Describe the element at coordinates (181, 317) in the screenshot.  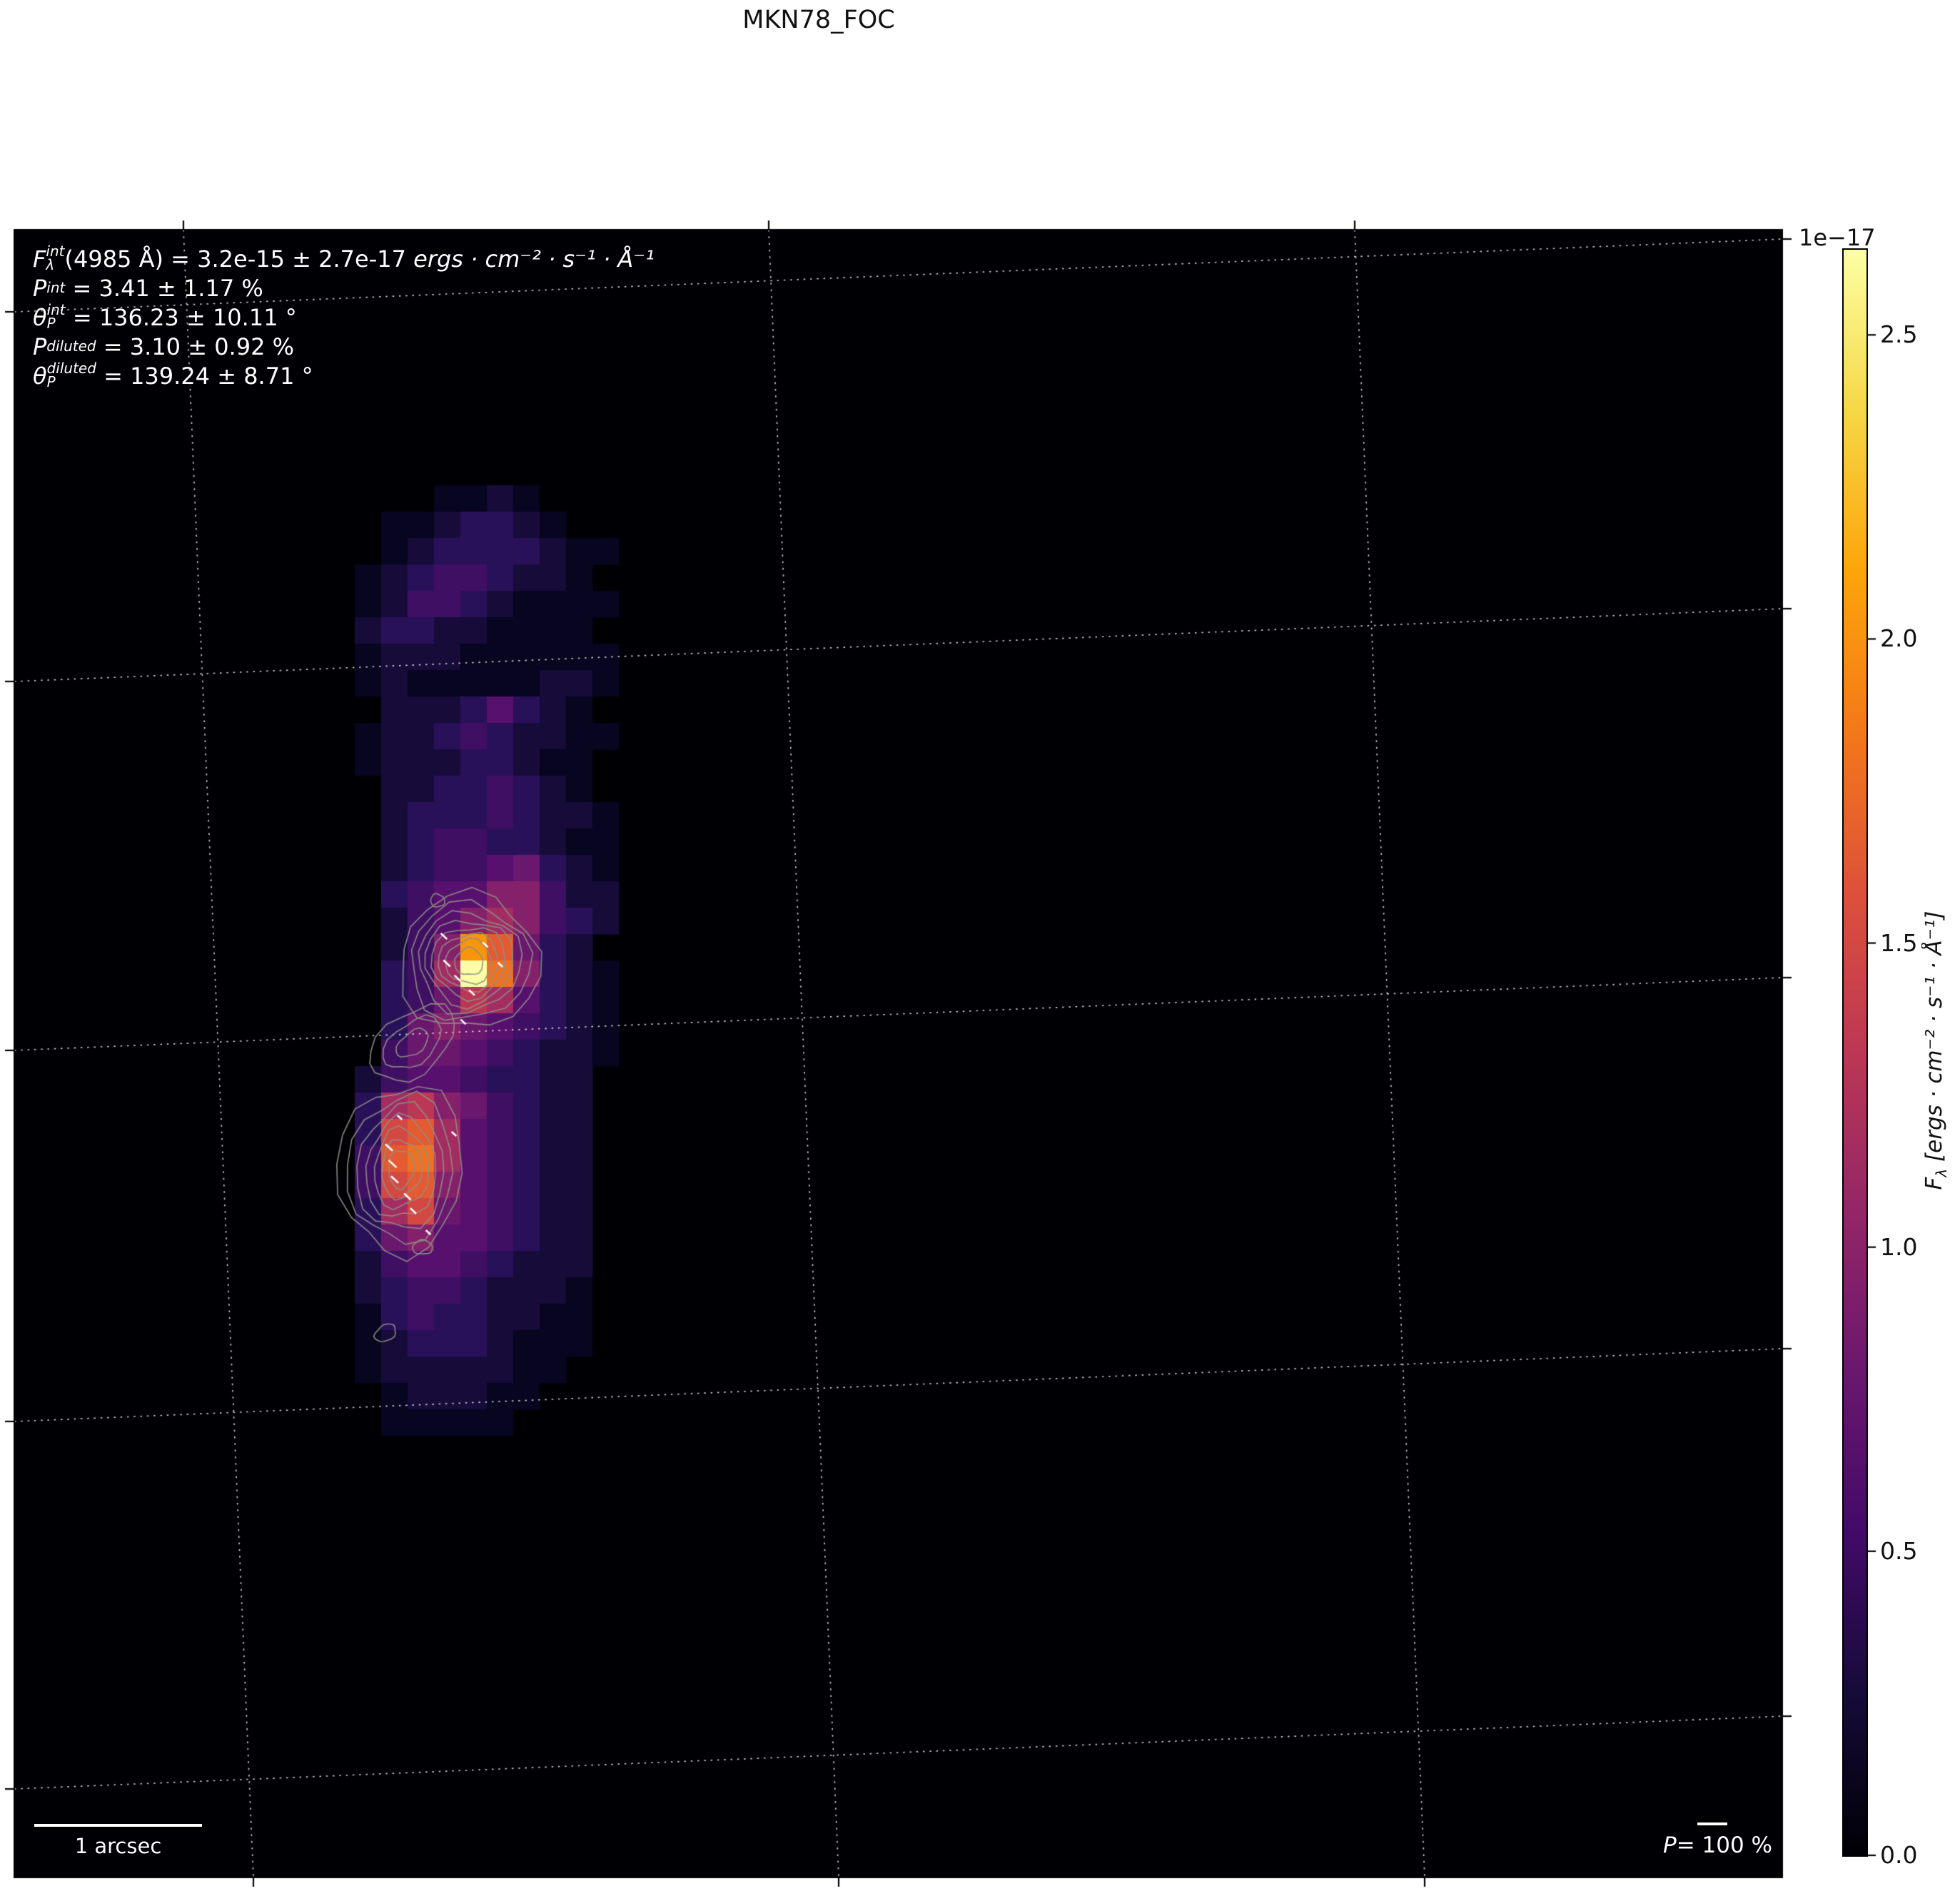
I see `value-text: = 136.23 ± 10.11 °` at that location.